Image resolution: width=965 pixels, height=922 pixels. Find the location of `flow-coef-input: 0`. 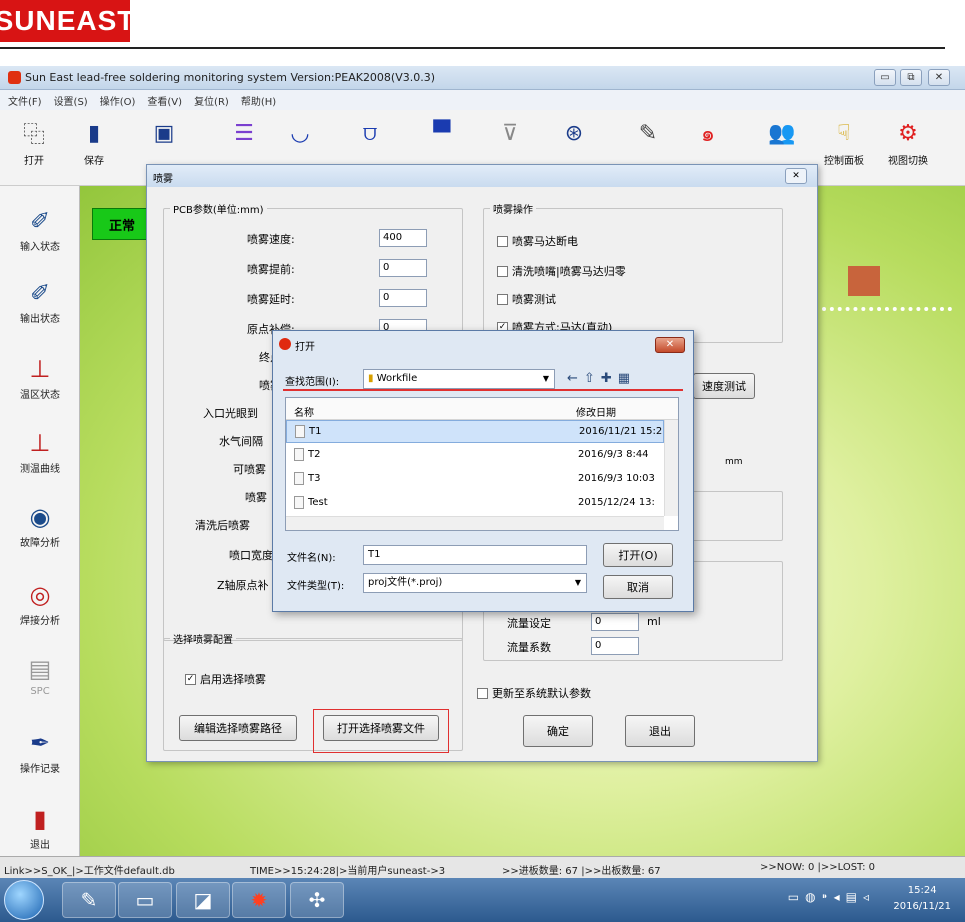

flow-coef-input: 0 is located at coordinates (615, 646).